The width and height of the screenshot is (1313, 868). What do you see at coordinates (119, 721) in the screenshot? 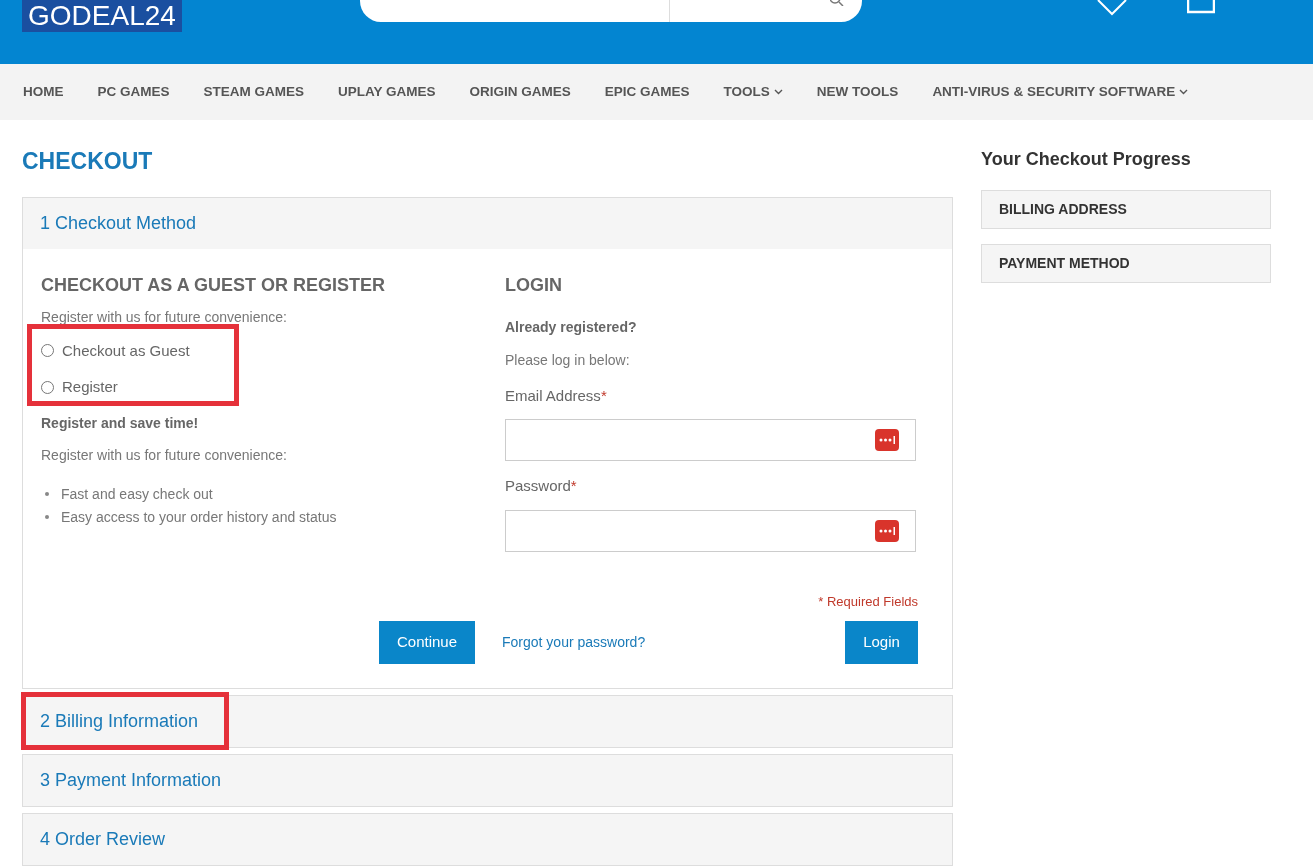
I see `step-header: 2 Billing Information` at bounding box center [119, 721].